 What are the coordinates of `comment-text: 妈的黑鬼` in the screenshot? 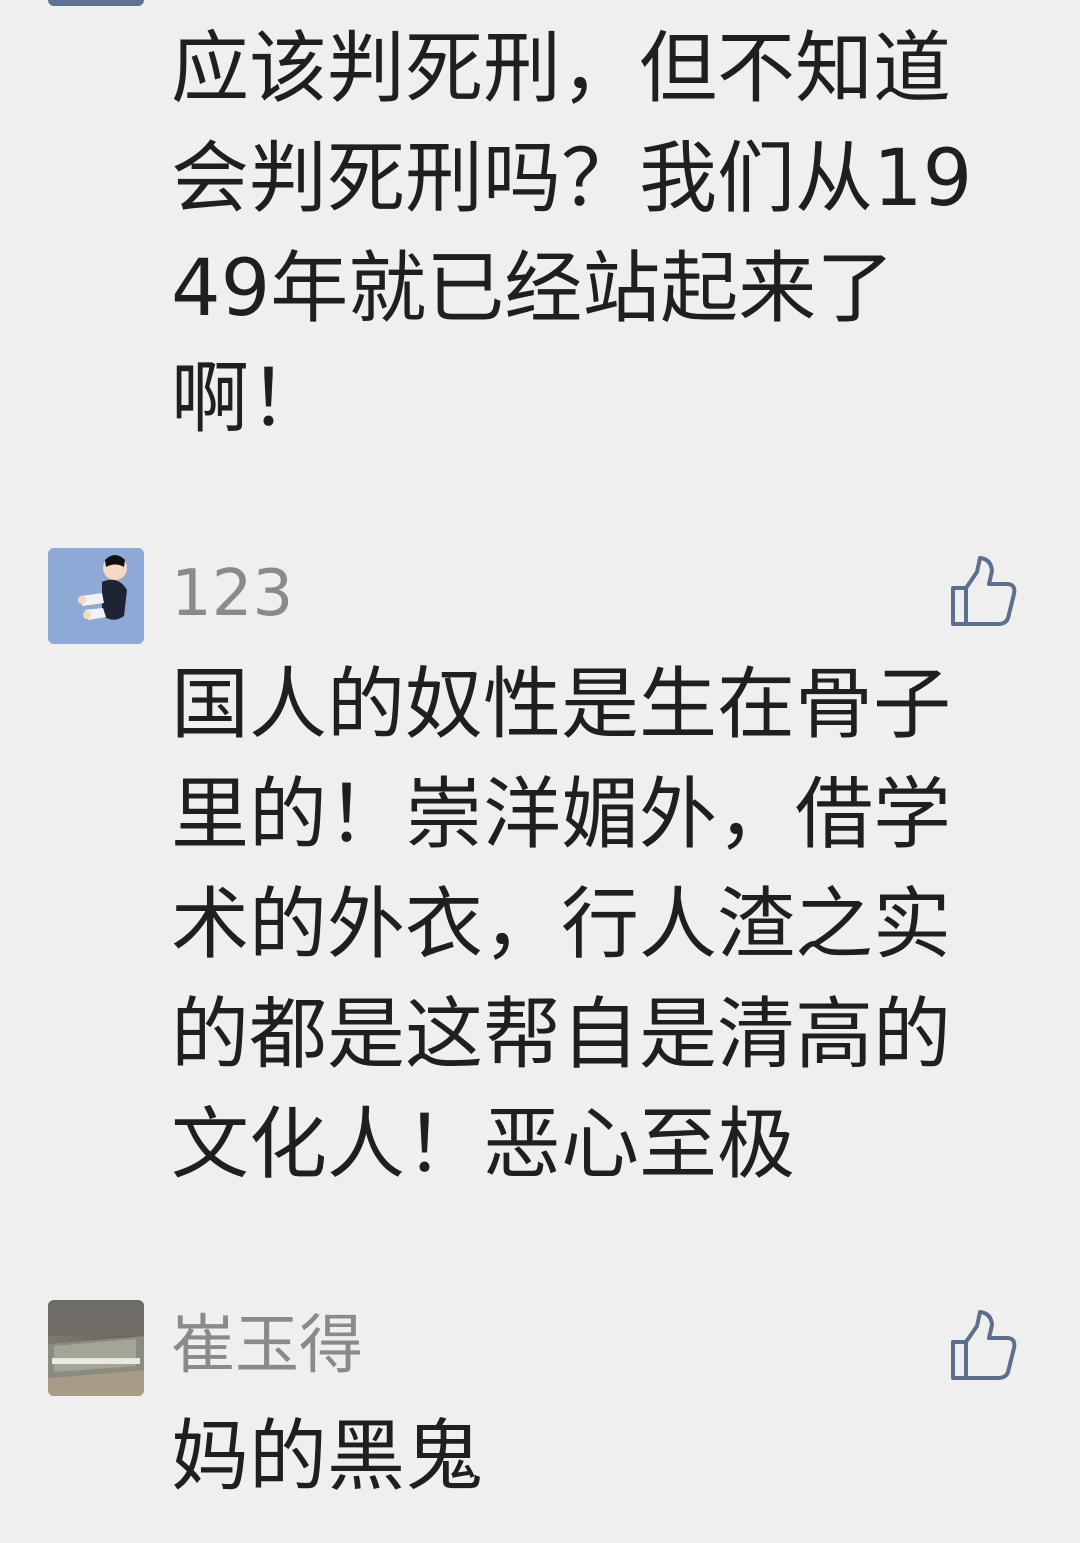 It's located at (327, 1457).